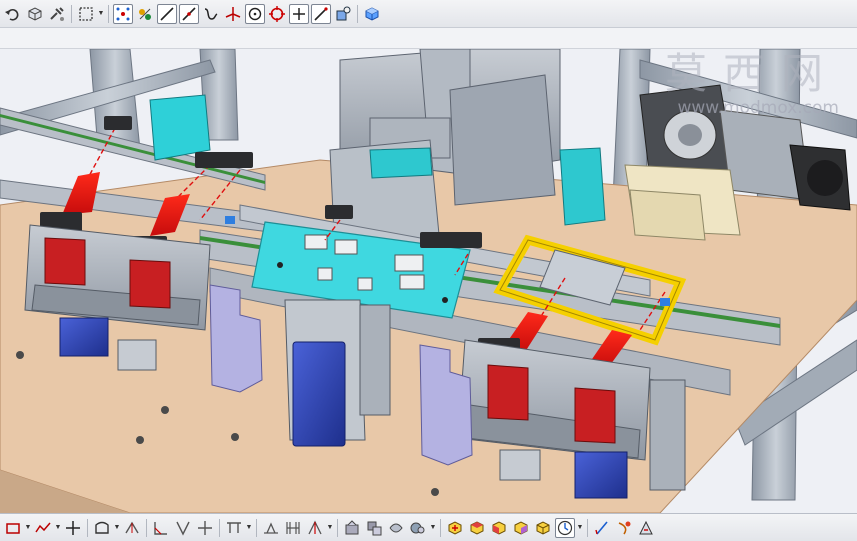 The image size is (857, 541). Describe the element at coordinates (132, 528) in the screenshot. I see `projection-icon` at that location.